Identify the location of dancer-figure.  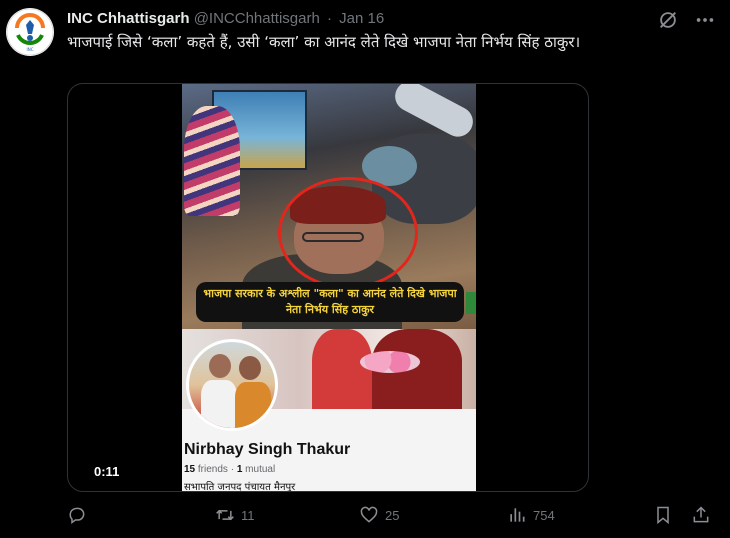
(212, 161).